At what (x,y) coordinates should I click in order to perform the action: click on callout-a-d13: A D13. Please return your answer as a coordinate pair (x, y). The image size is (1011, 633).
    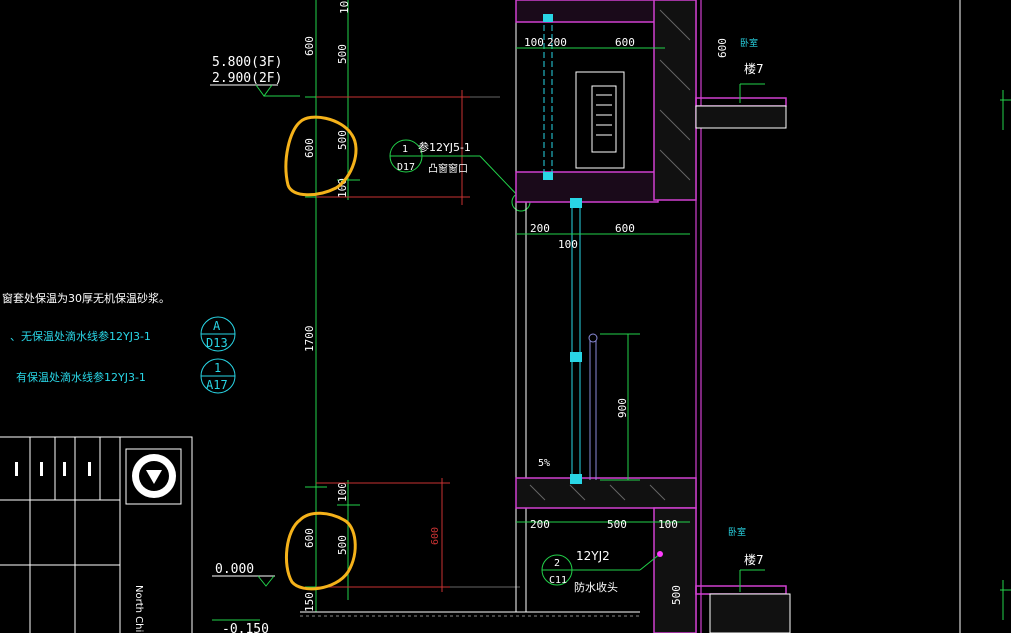
    Looking at the image, I should click on (218, 334).